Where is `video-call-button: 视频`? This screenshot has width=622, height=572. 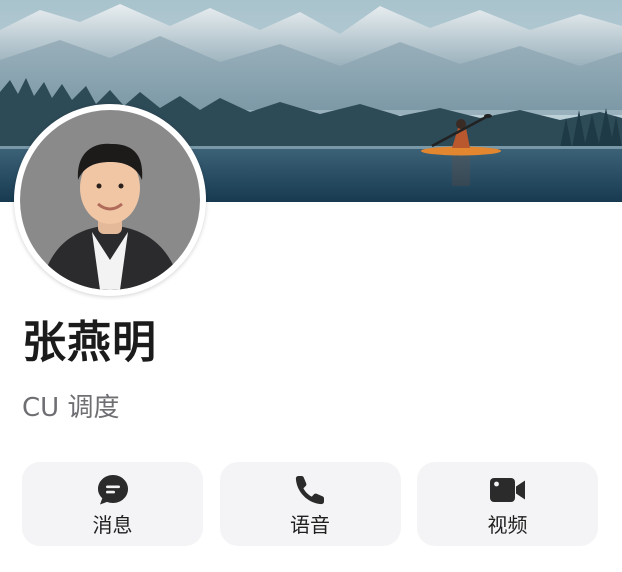 video-call-button: 视频 is located at coordinates (507, 504).